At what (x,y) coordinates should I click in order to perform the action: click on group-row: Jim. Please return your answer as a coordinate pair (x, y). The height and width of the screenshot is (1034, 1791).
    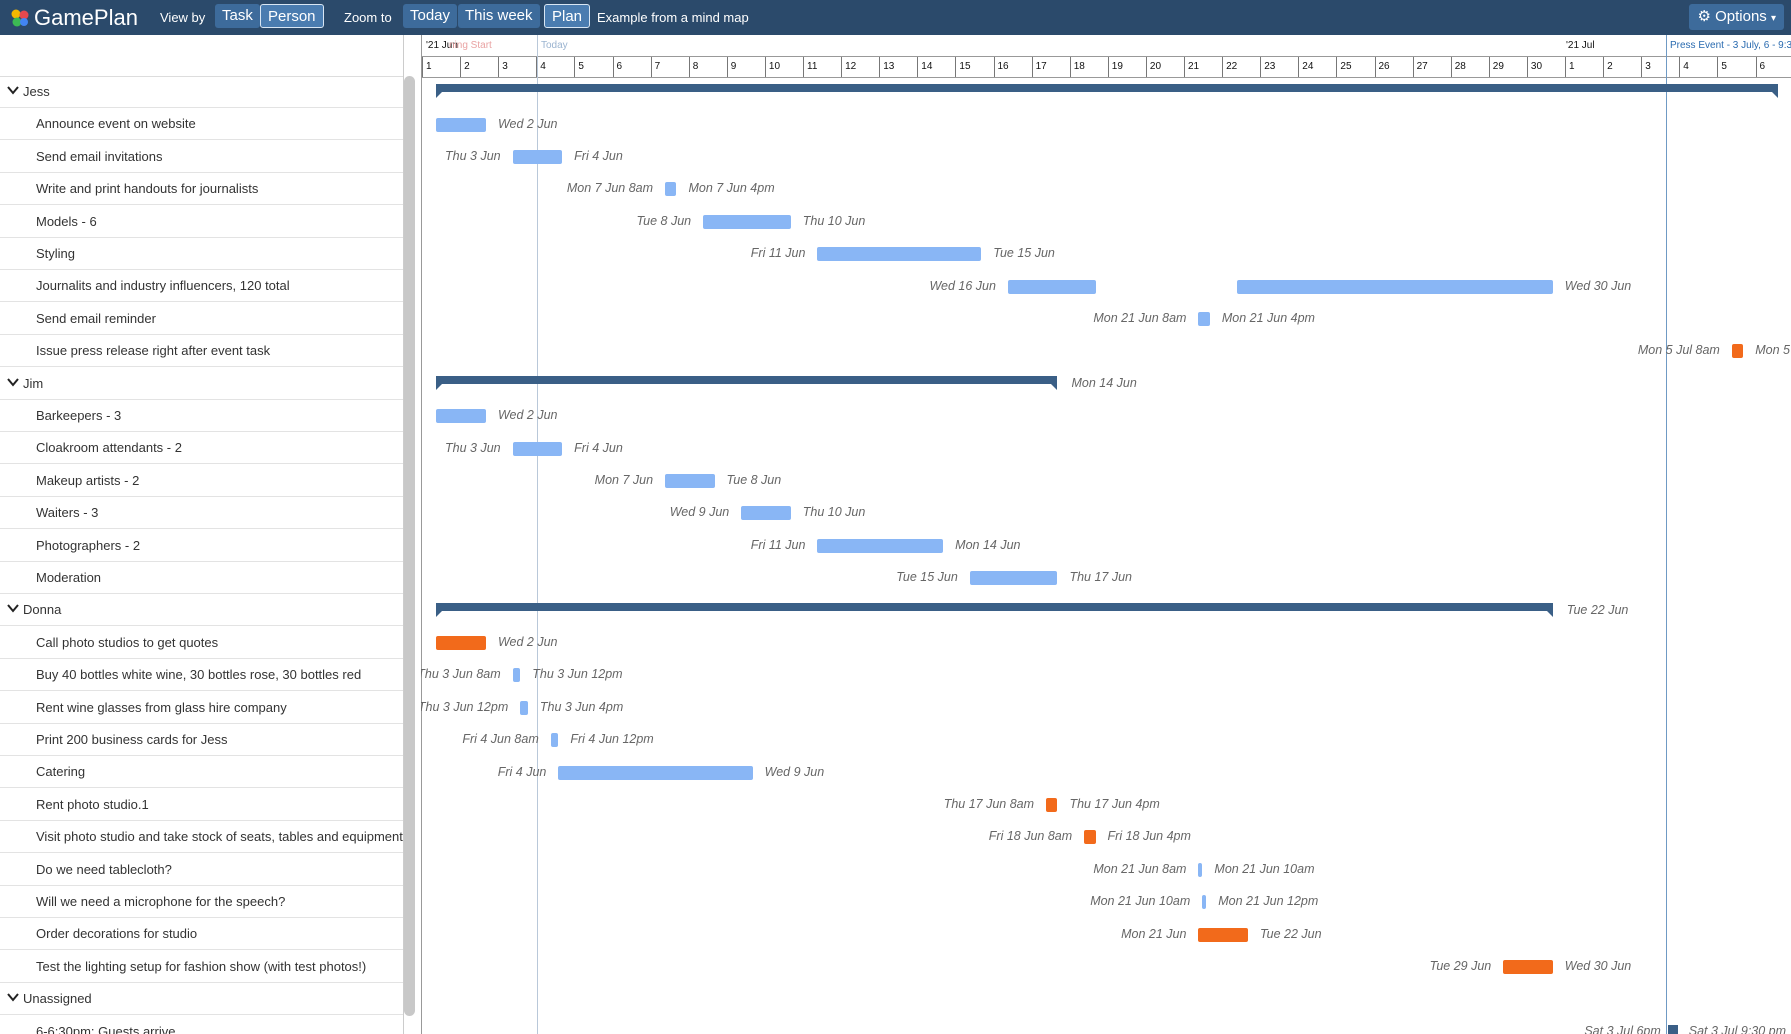
    Looking at the image, I should click on (201, 384).